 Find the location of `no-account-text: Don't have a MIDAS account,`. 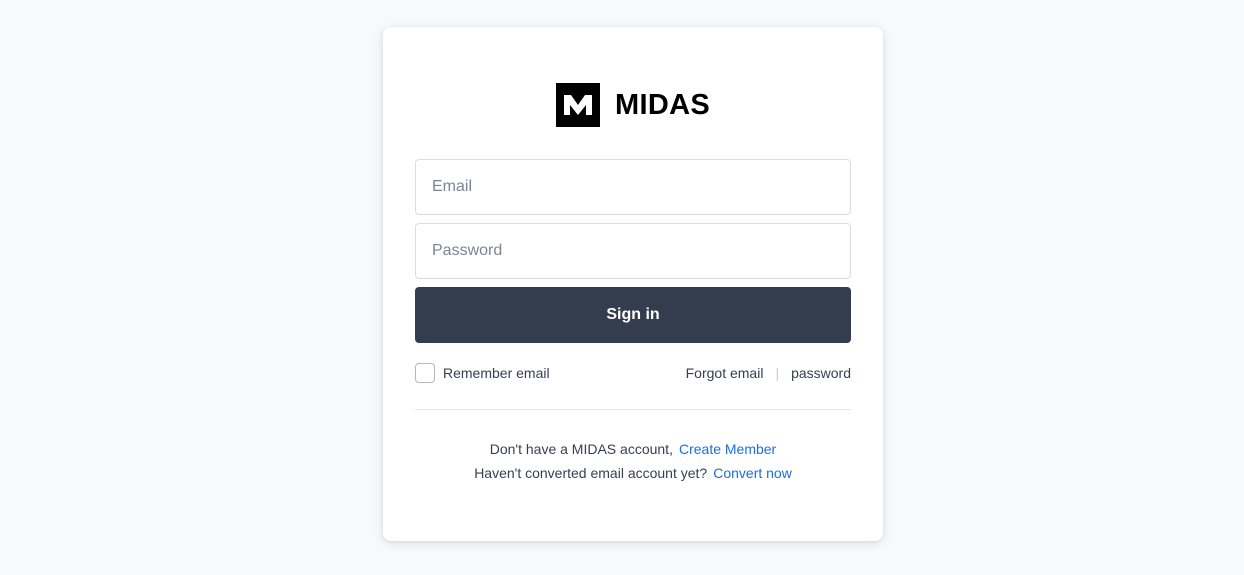

no-account-text: Don't have a MIDAS account, is located at coordinates (581, 449).